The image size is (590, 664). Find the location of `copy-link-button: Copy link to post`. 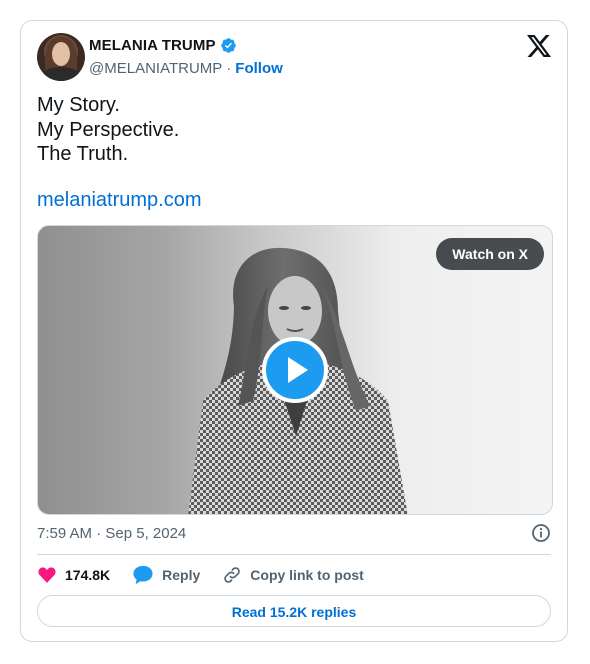

copy-link-button: Copy link to post is located at coordinates (293, 575).